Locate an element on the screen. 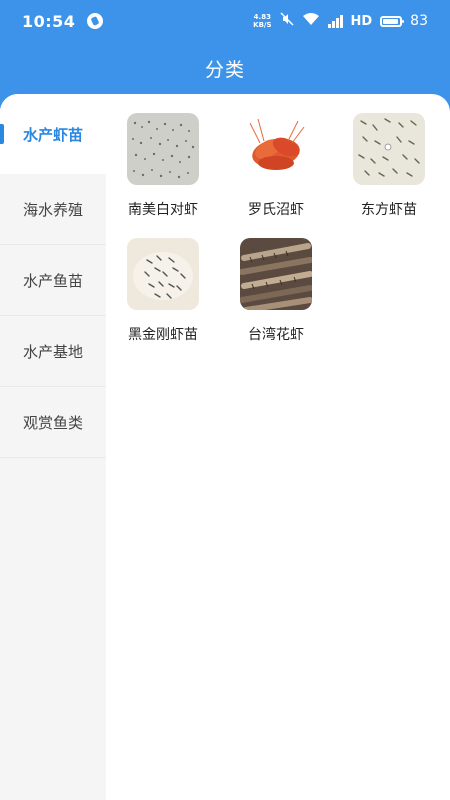  sidebar-item-label: 水产基地 is located at coordinates (52, 351).